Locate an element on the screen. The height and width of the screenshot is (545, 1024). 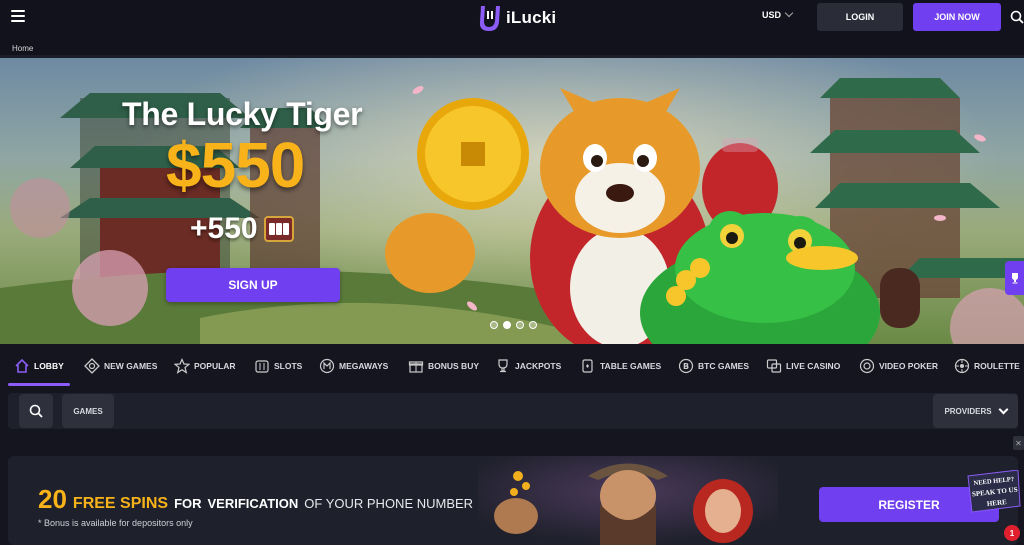
category-lobby: LOBBY is located at coordinates (39, 366).